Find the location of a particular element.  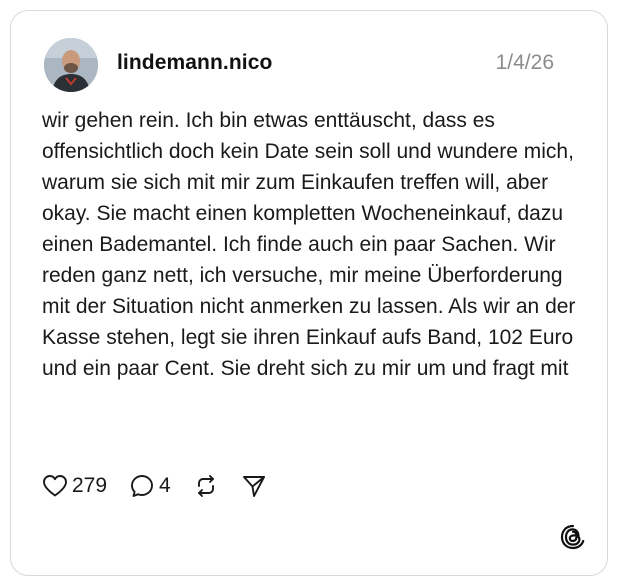

reply-button: 4 is located at coordinates (150, 486).